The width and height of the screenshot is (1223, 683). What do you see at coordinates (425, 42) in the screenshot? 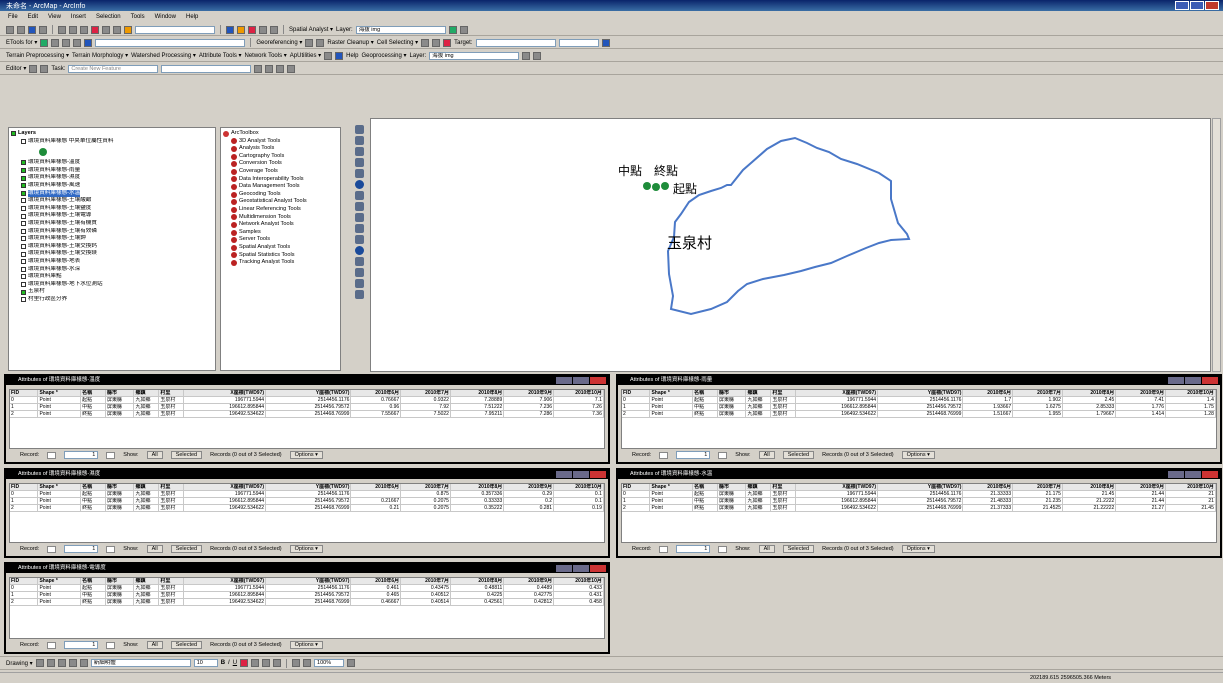
I see `paint-icon` at bounding box center [425, 42].